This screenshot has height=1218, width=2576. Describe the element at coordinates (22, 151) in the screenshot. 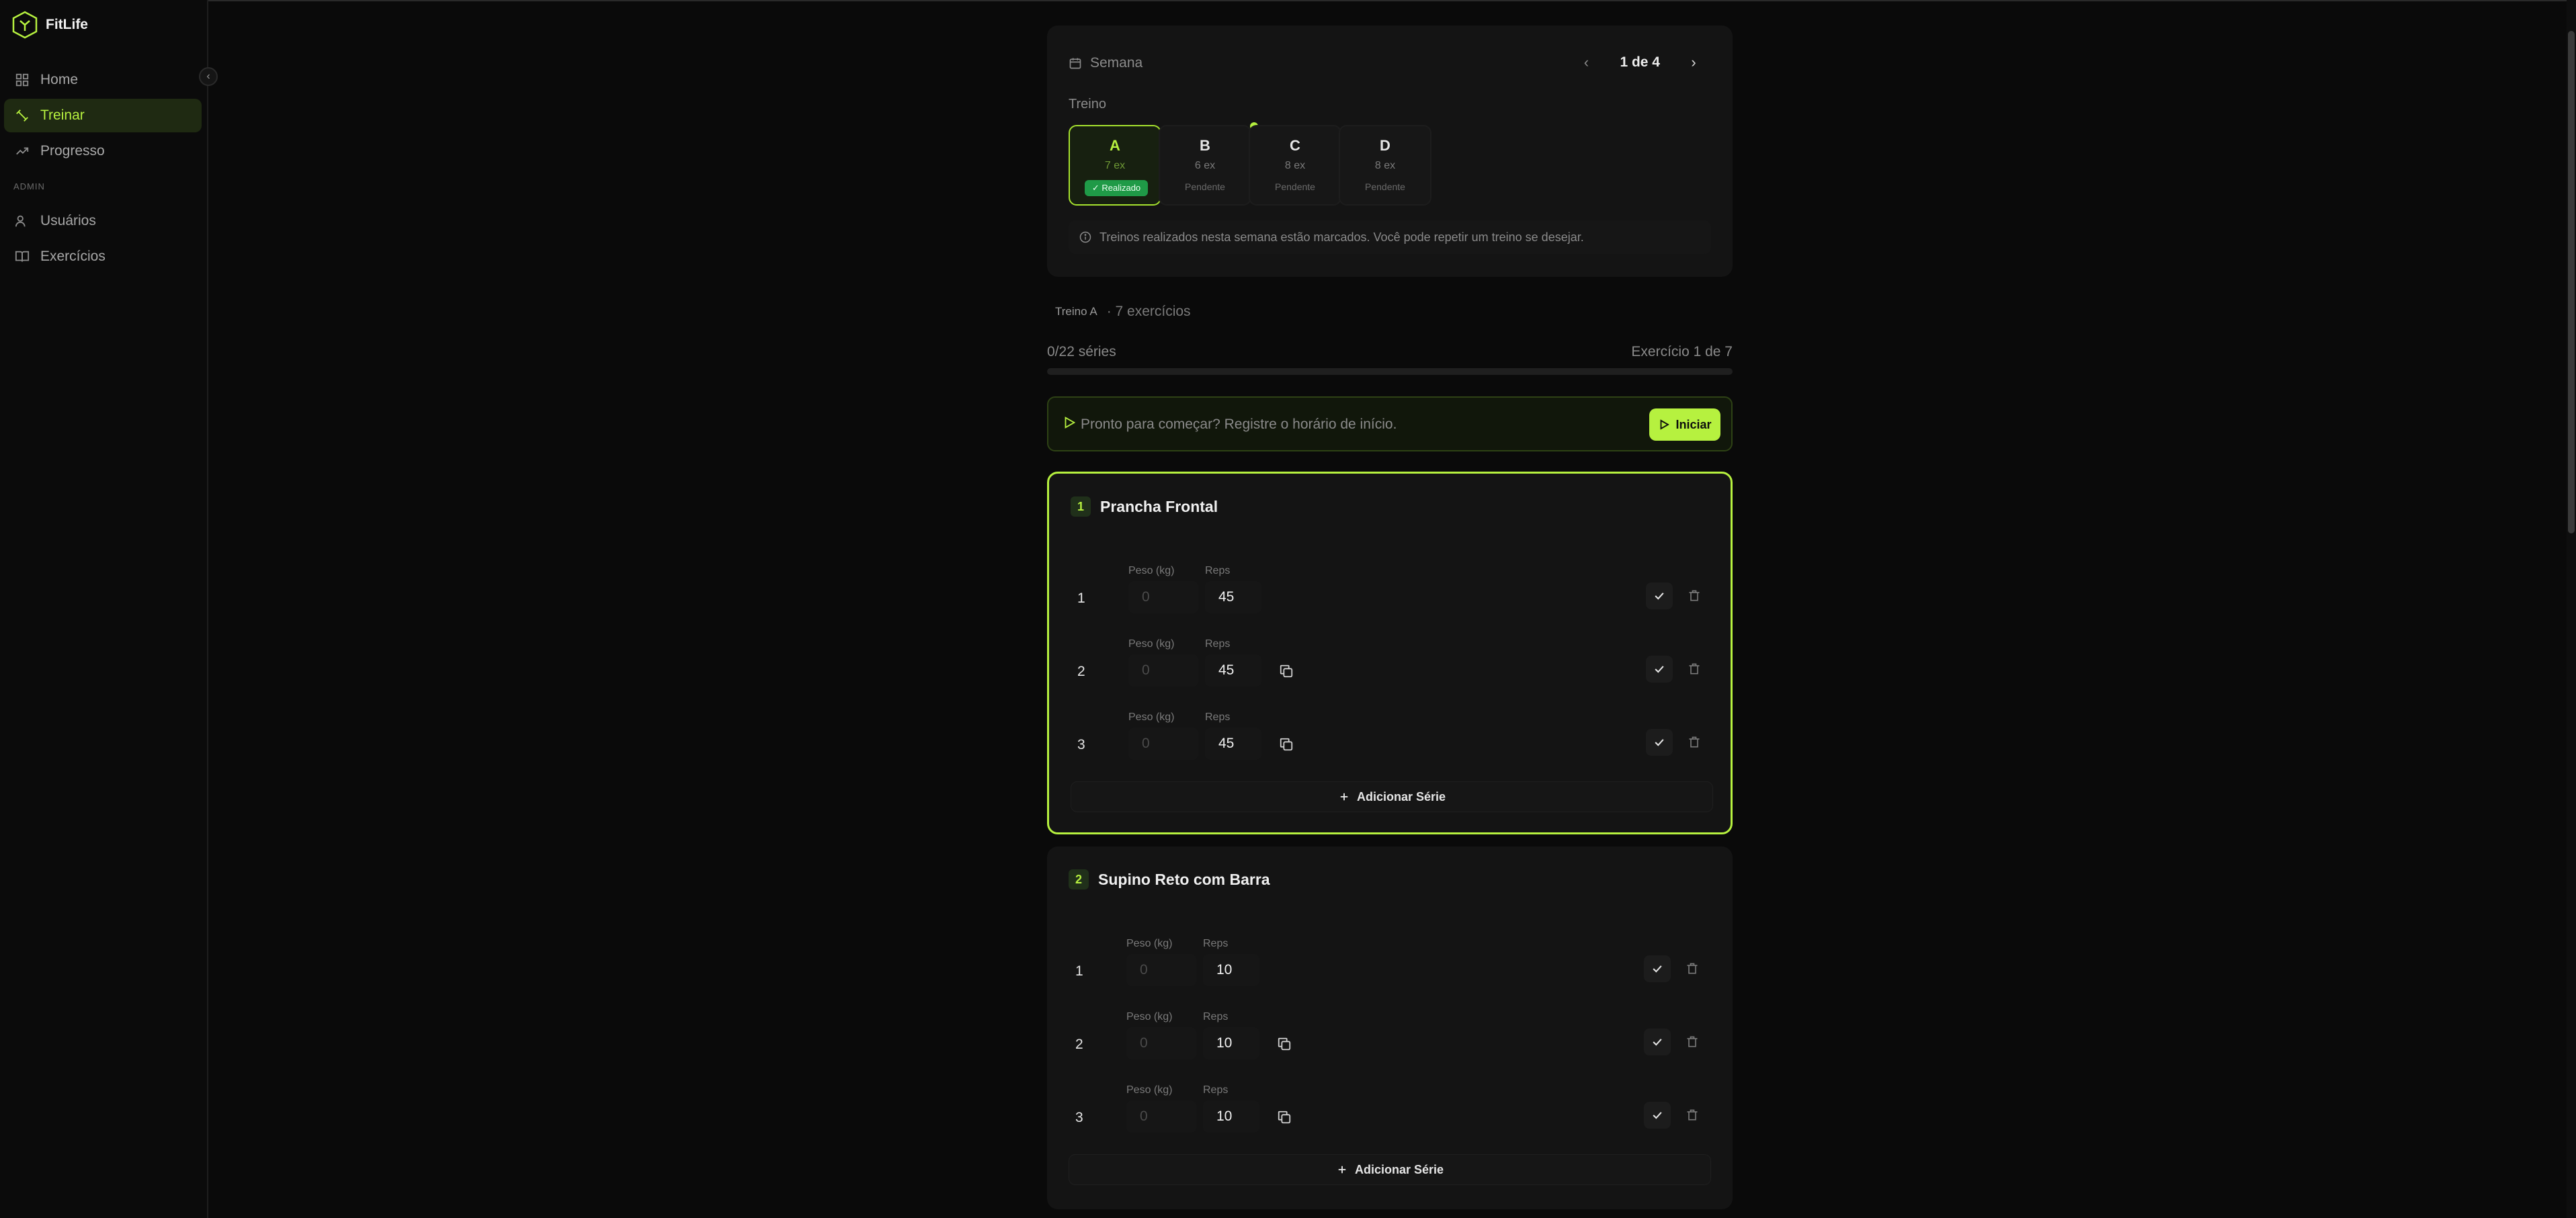

I see `trending-up-icon` at that location.